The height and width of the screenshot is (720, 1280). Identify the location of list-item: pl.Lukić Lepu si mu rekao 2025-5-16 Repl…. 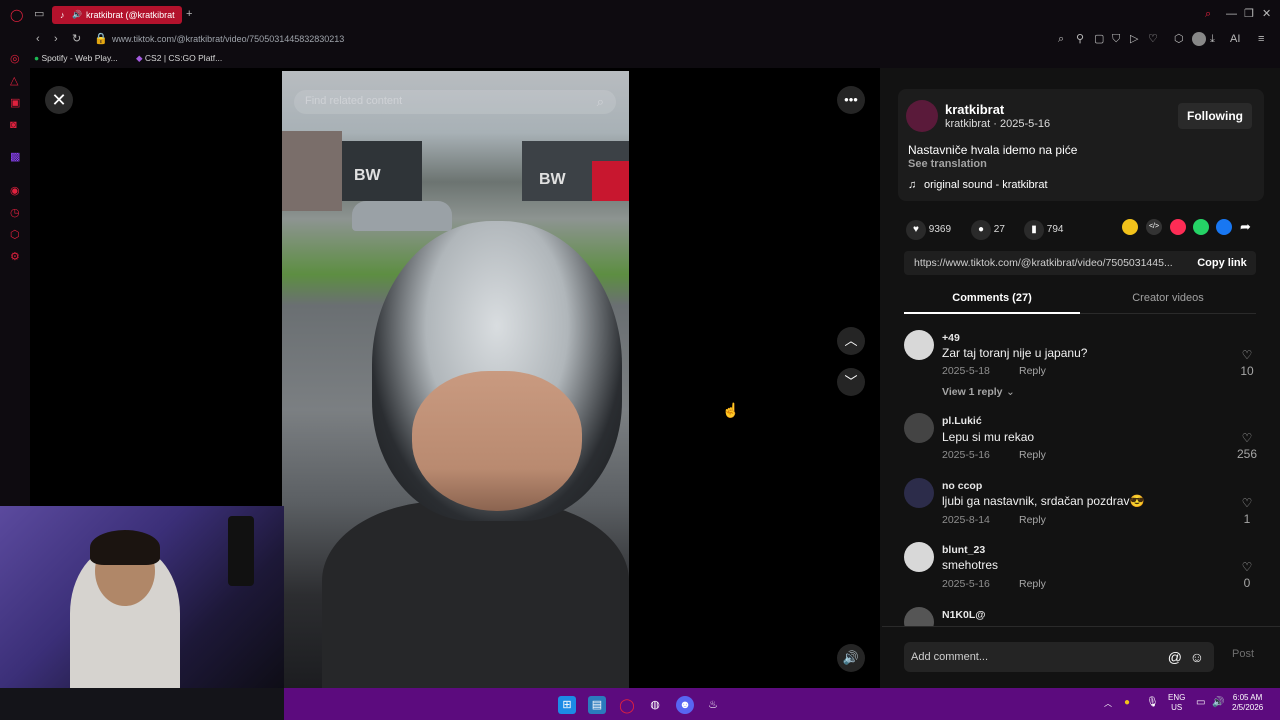
(1081, 442).